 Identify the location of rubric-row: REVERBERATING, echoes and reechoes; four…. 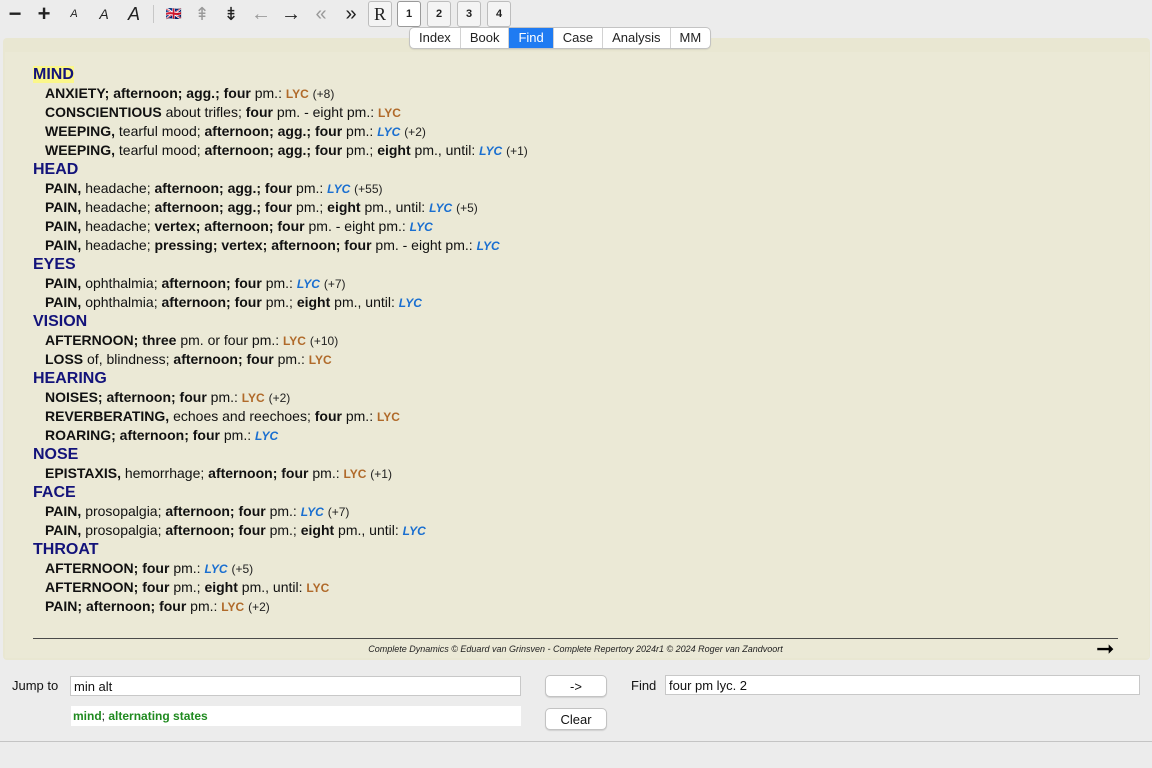
(573, 416).